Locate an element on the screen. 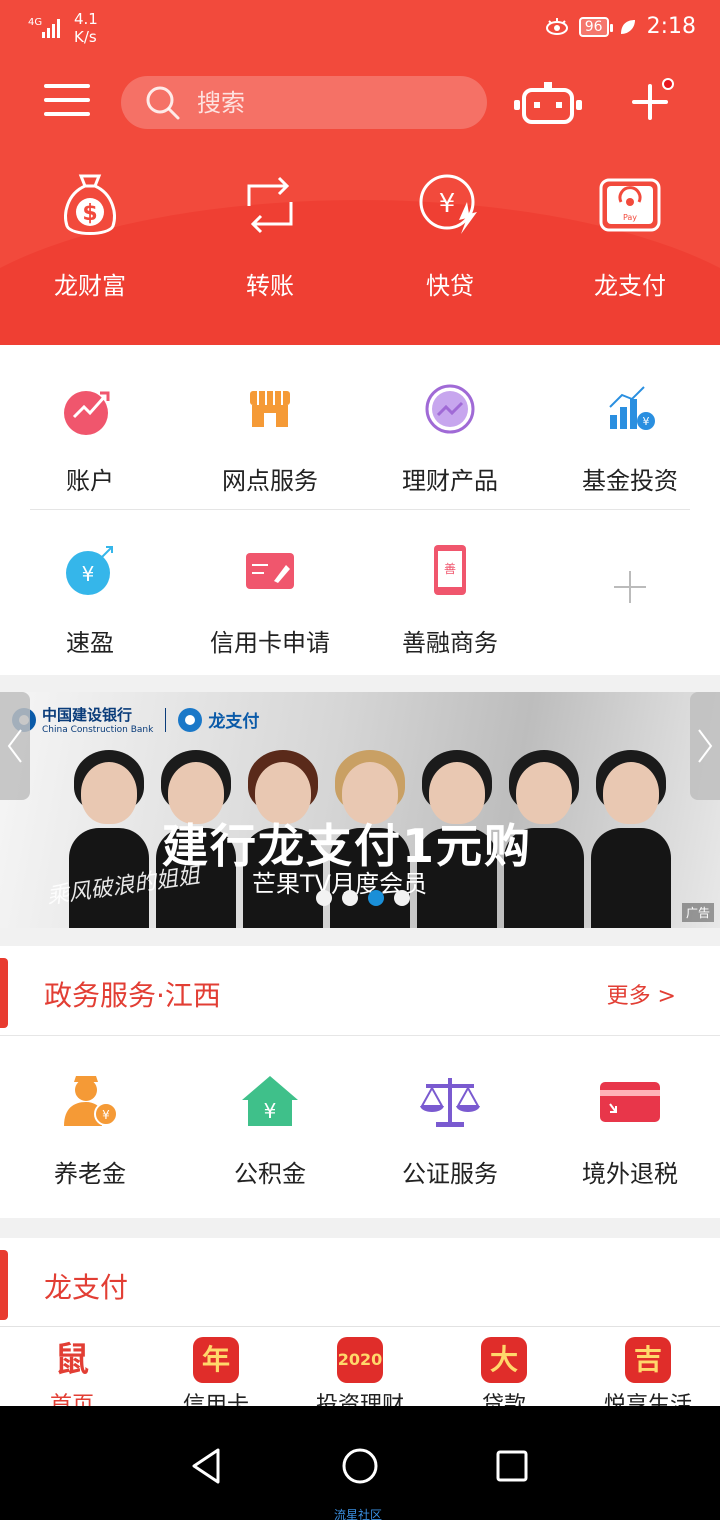  top-actions: $ 龙财富 转账 ¥ 快贷 Pay 龙支付 is located at coordinates (360, 234).